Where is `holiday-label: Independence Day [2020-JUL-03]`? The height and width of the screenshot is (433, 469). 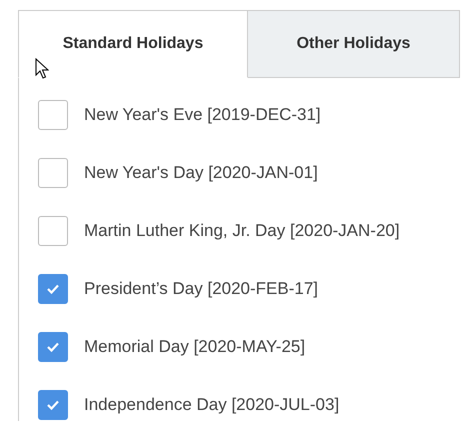 holiday-label: Independence Day [2020-JUL-03] is located at coordinates (212, 405).